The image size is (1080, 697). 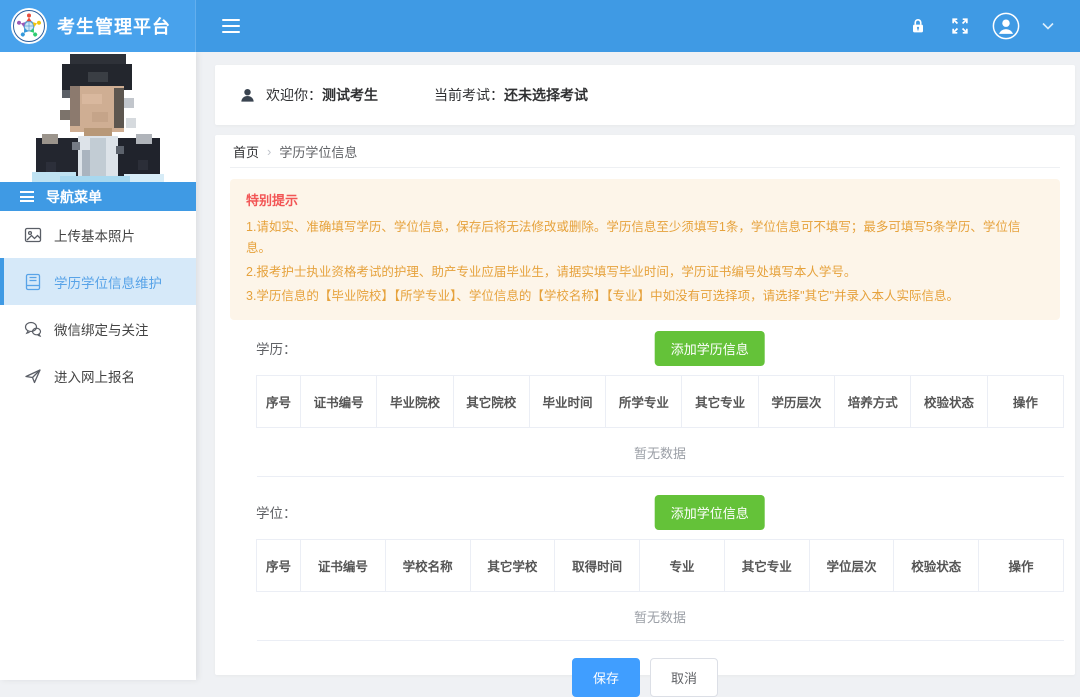 I want to click on sidebar-item-label: 学历学位信息维护, so click(x=108, y=283).